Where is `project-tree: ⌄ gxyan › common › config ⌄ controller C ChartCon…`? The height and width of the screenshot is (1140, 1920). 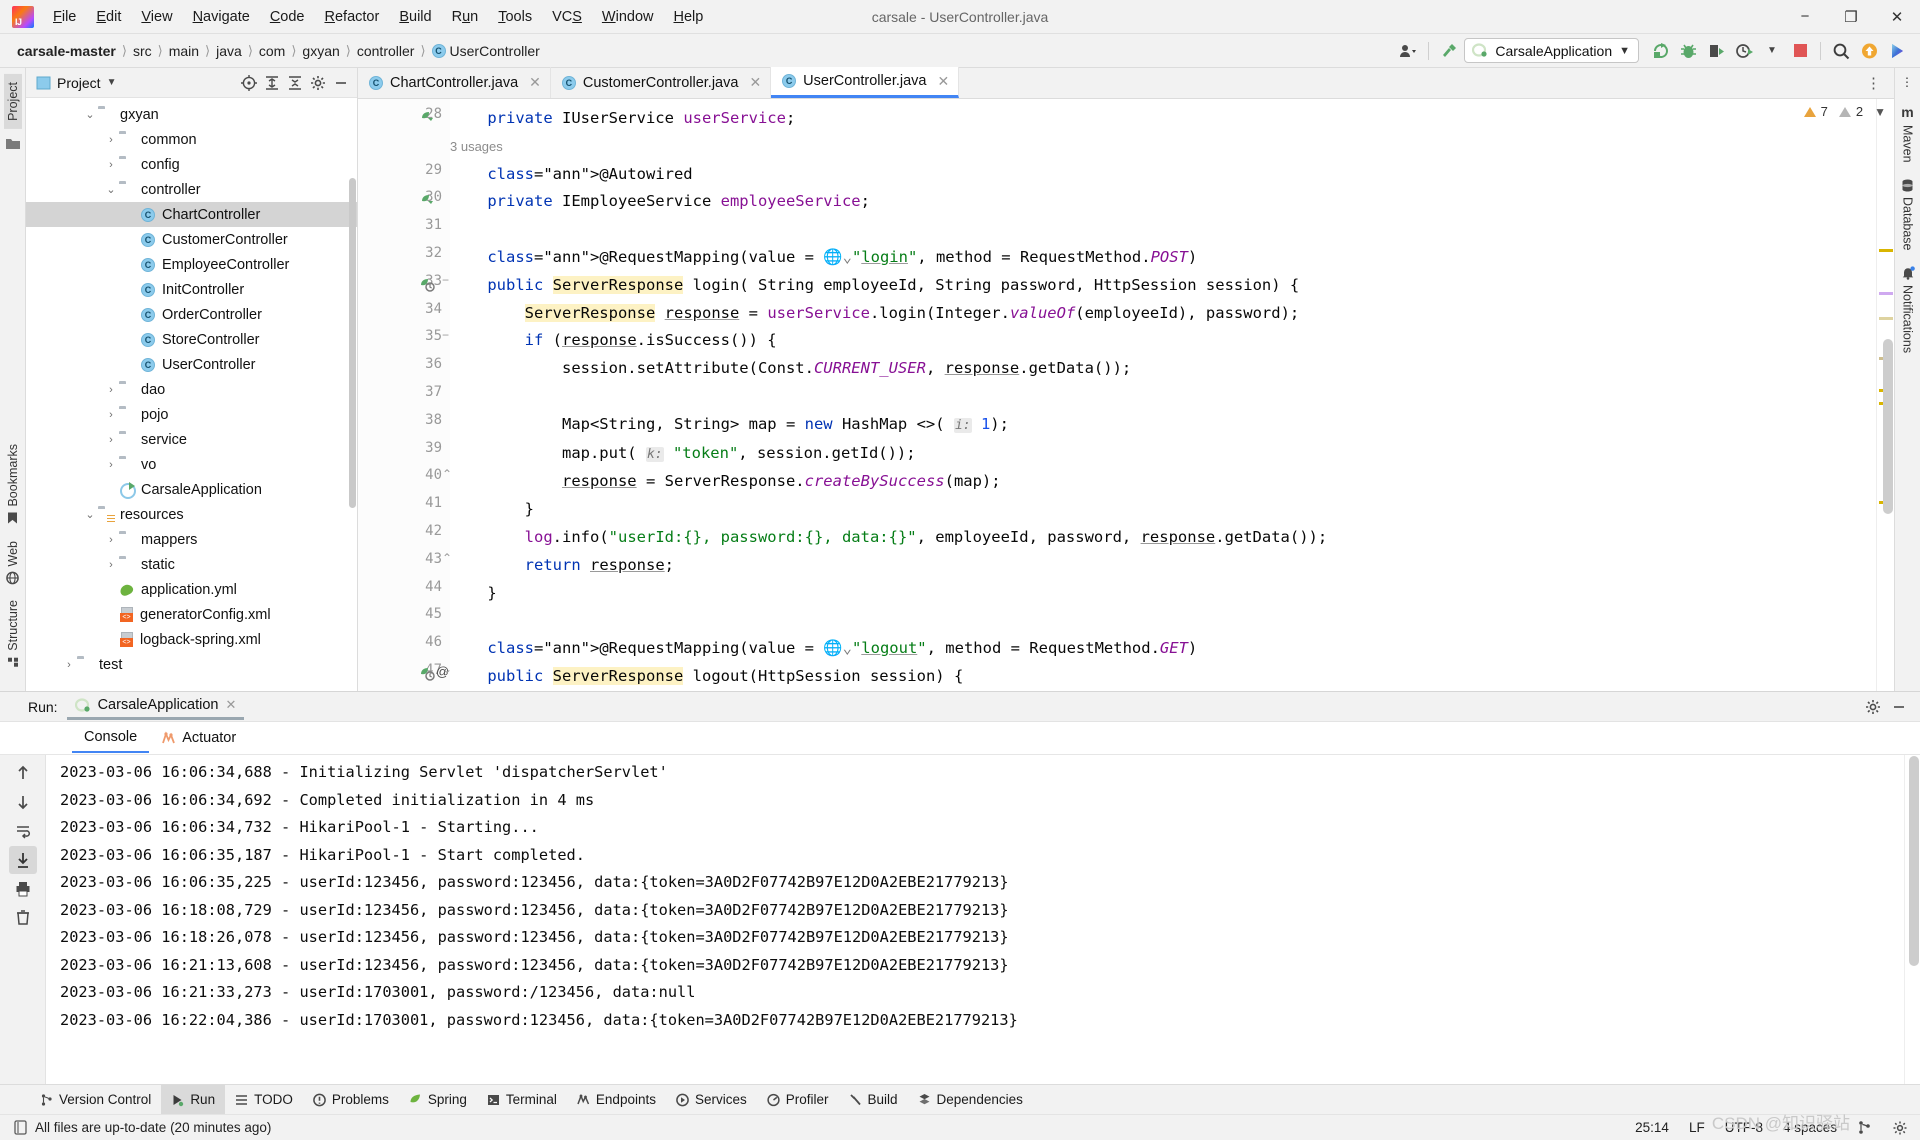
project-tree: ⌄ gxyan › common › config ⌄ controller C ChartCon… is located at coordinates (191, 394).